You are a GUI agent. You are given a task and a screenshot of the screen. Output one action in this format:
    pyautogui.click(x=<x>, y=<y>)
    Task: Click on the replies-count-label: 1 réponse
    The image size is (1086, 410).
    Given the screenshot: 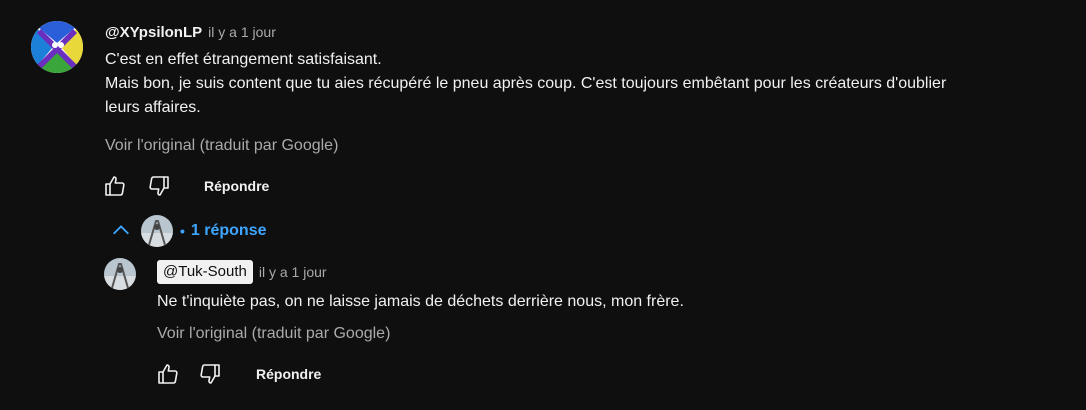 What is the action you would take?
    pyautogui.click(x=228, y=230)
    